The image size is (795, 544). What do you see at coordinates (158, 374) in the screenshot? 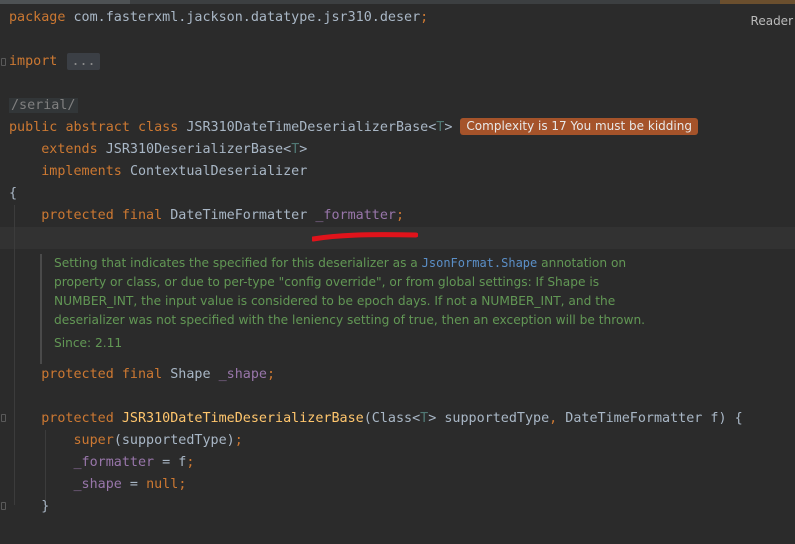
I see `code-line-field-shape: protected final Shape _shape;` at bounding box center [158, 374].